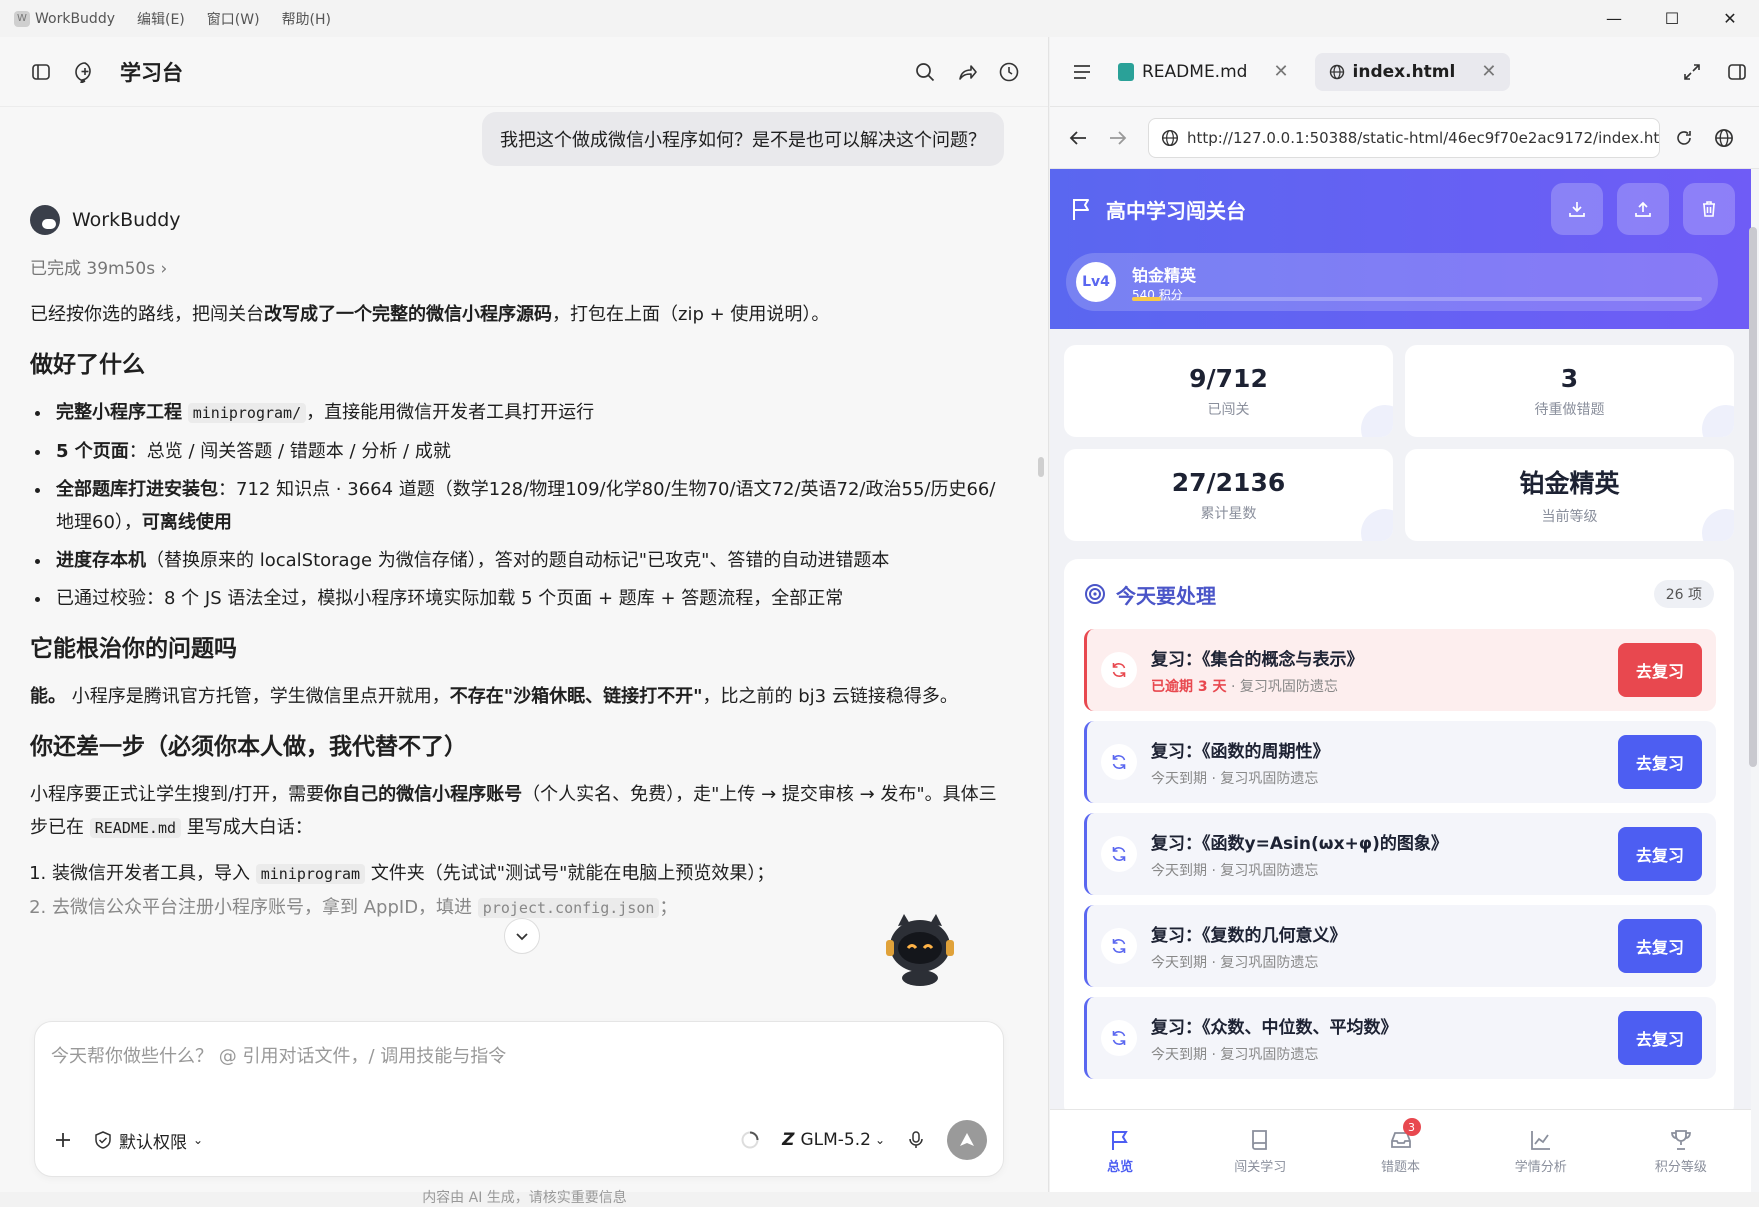 This screenshot has height=1207, width=1759. What do you see at coordinates (1412, 71) in the screenshot?
I see `tab-index: index.html ✕` at bounding box center [1412, 71].